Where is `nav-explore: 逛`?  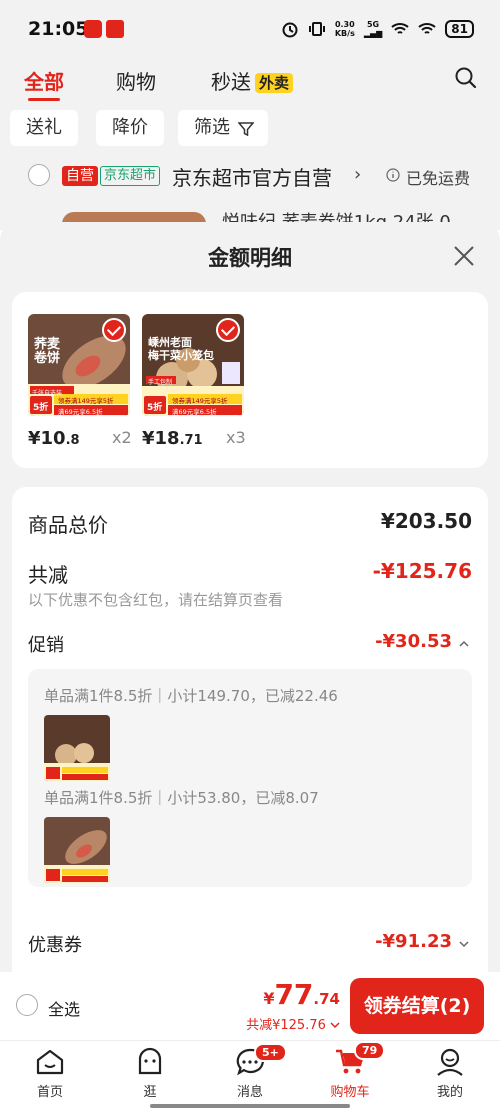
nav-explore: 逛 is located at coordinates (150, 1073).